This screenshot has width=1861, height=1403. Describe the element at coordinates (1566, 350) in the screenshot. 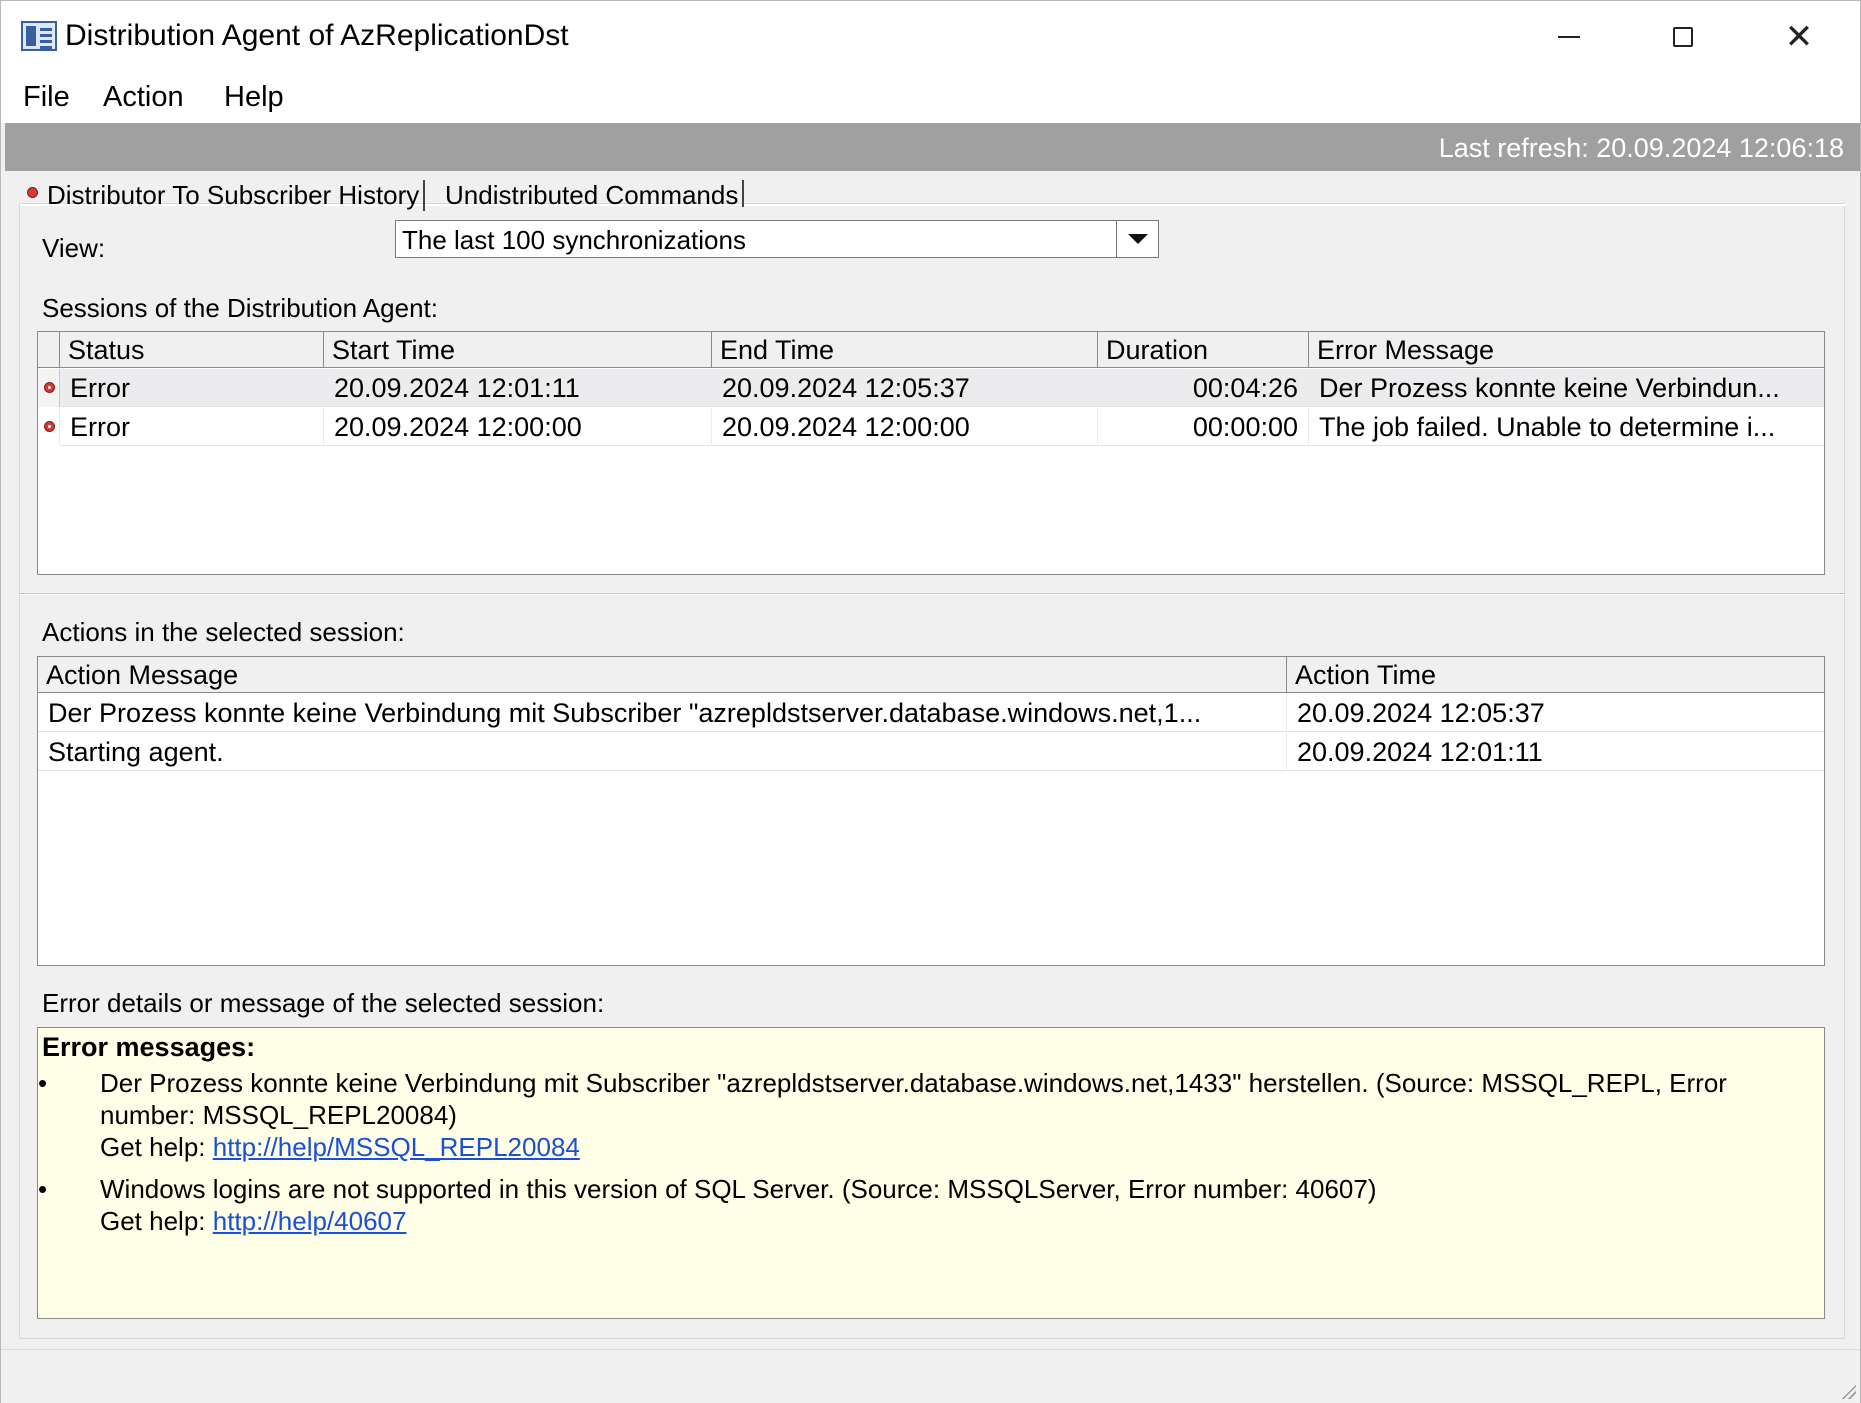

I see `column-error-message: Error Message` at that location.